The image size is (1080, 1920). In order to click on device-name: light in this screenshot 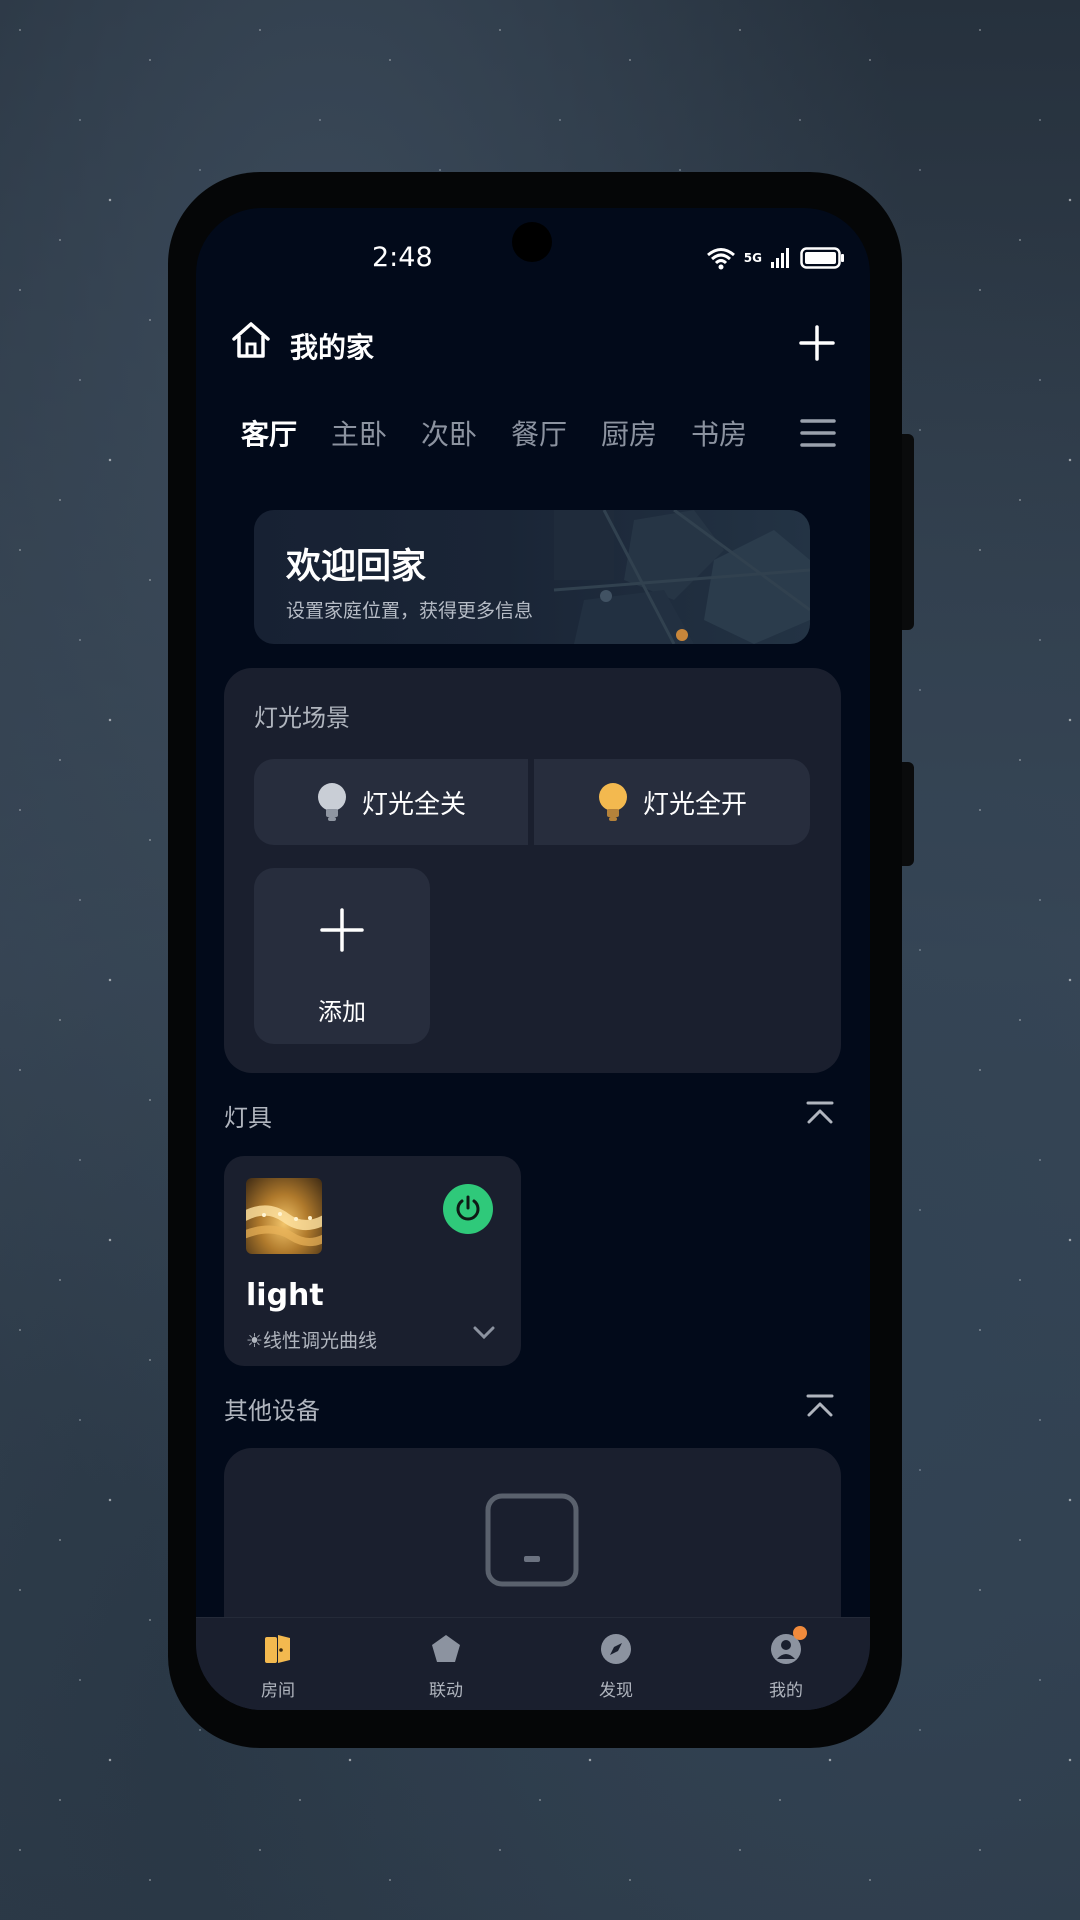, I will do `click(285, 1295)`.